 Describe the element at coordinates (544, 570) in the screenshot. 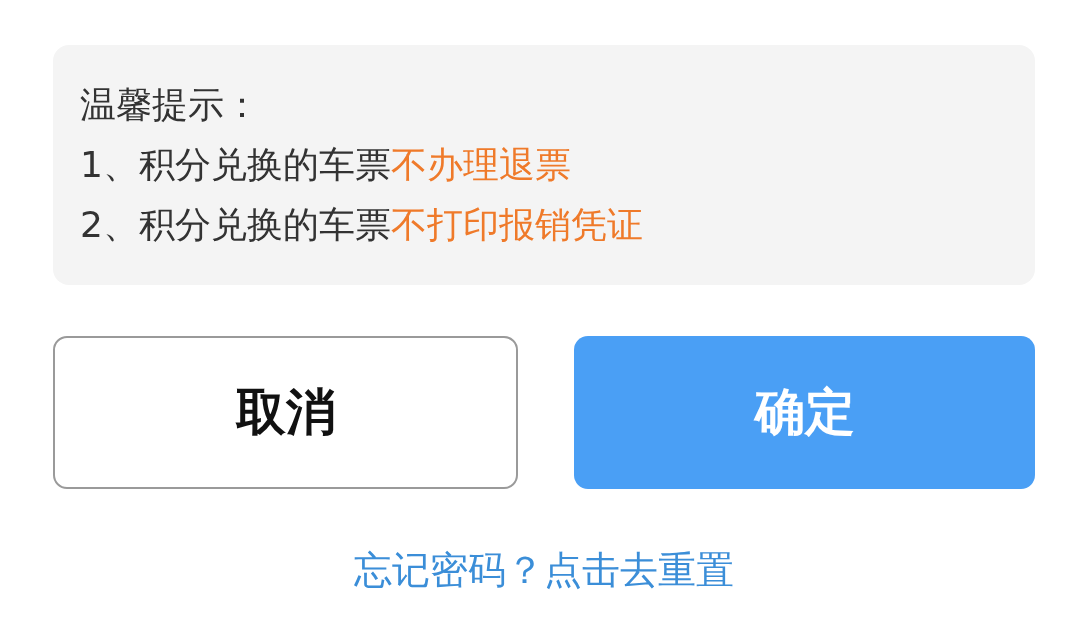

I see `reset-password-link: 忘记密码？点击去重置` at that location.